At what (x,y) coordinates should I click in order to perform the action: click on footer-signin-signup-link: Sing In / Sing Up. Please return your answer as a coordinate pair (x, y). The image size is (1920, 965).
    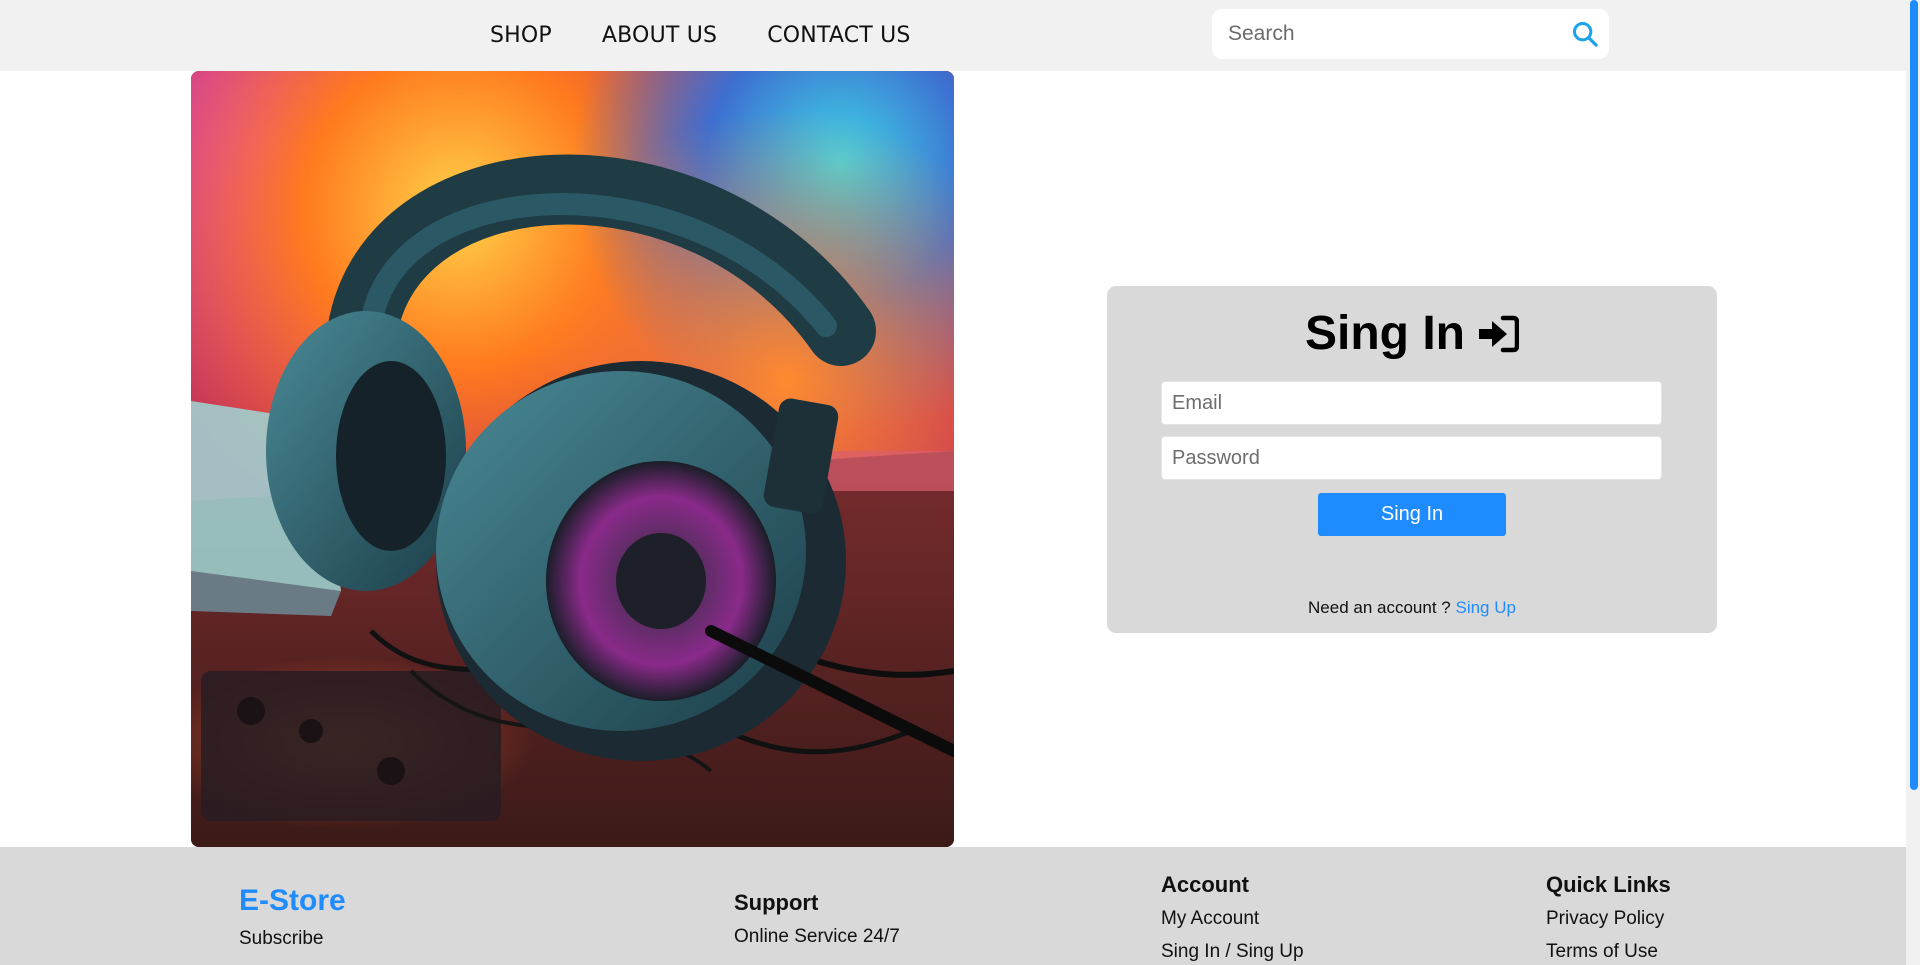
    Looking at the image, I should click on (1232, 952).